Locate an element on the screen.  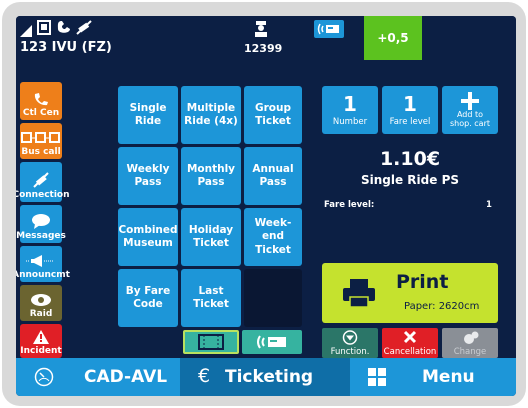
ticket-weekly-pass-button: Weekly Pass is located at coordinates (148, 176).